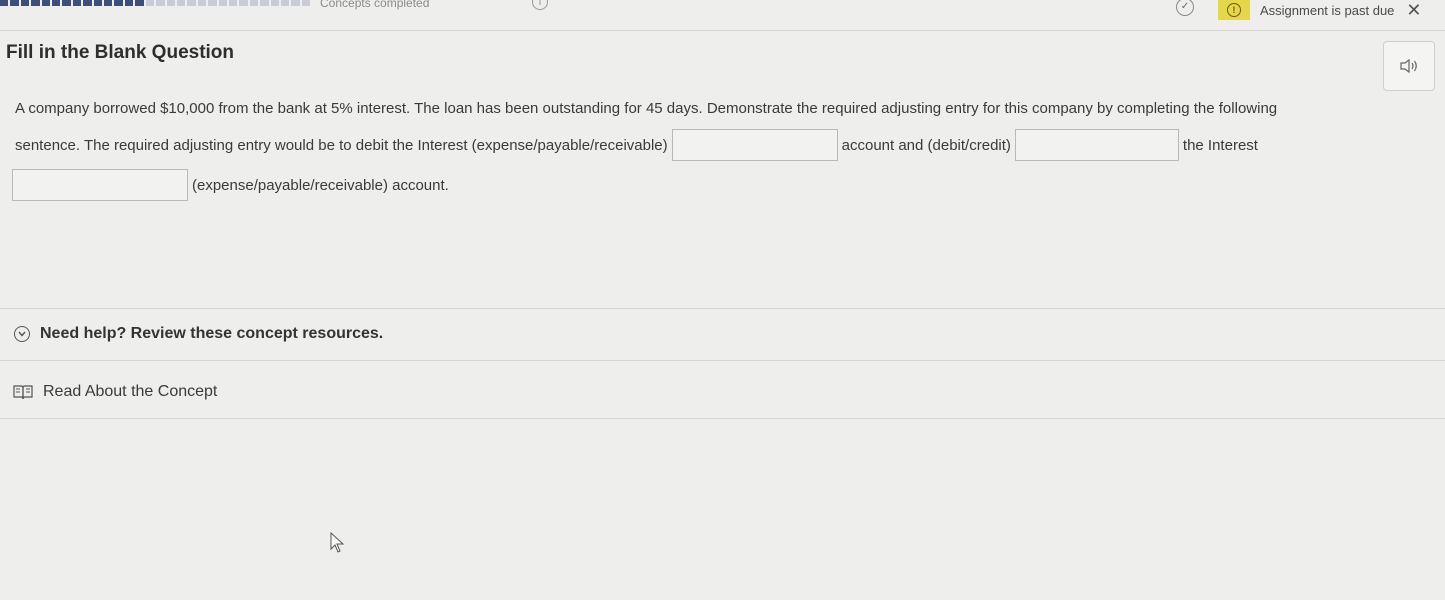 The image size is (1445, 600). I want to click on question-text-segment: (expense/payable/receivable) account., so click(320, 185).